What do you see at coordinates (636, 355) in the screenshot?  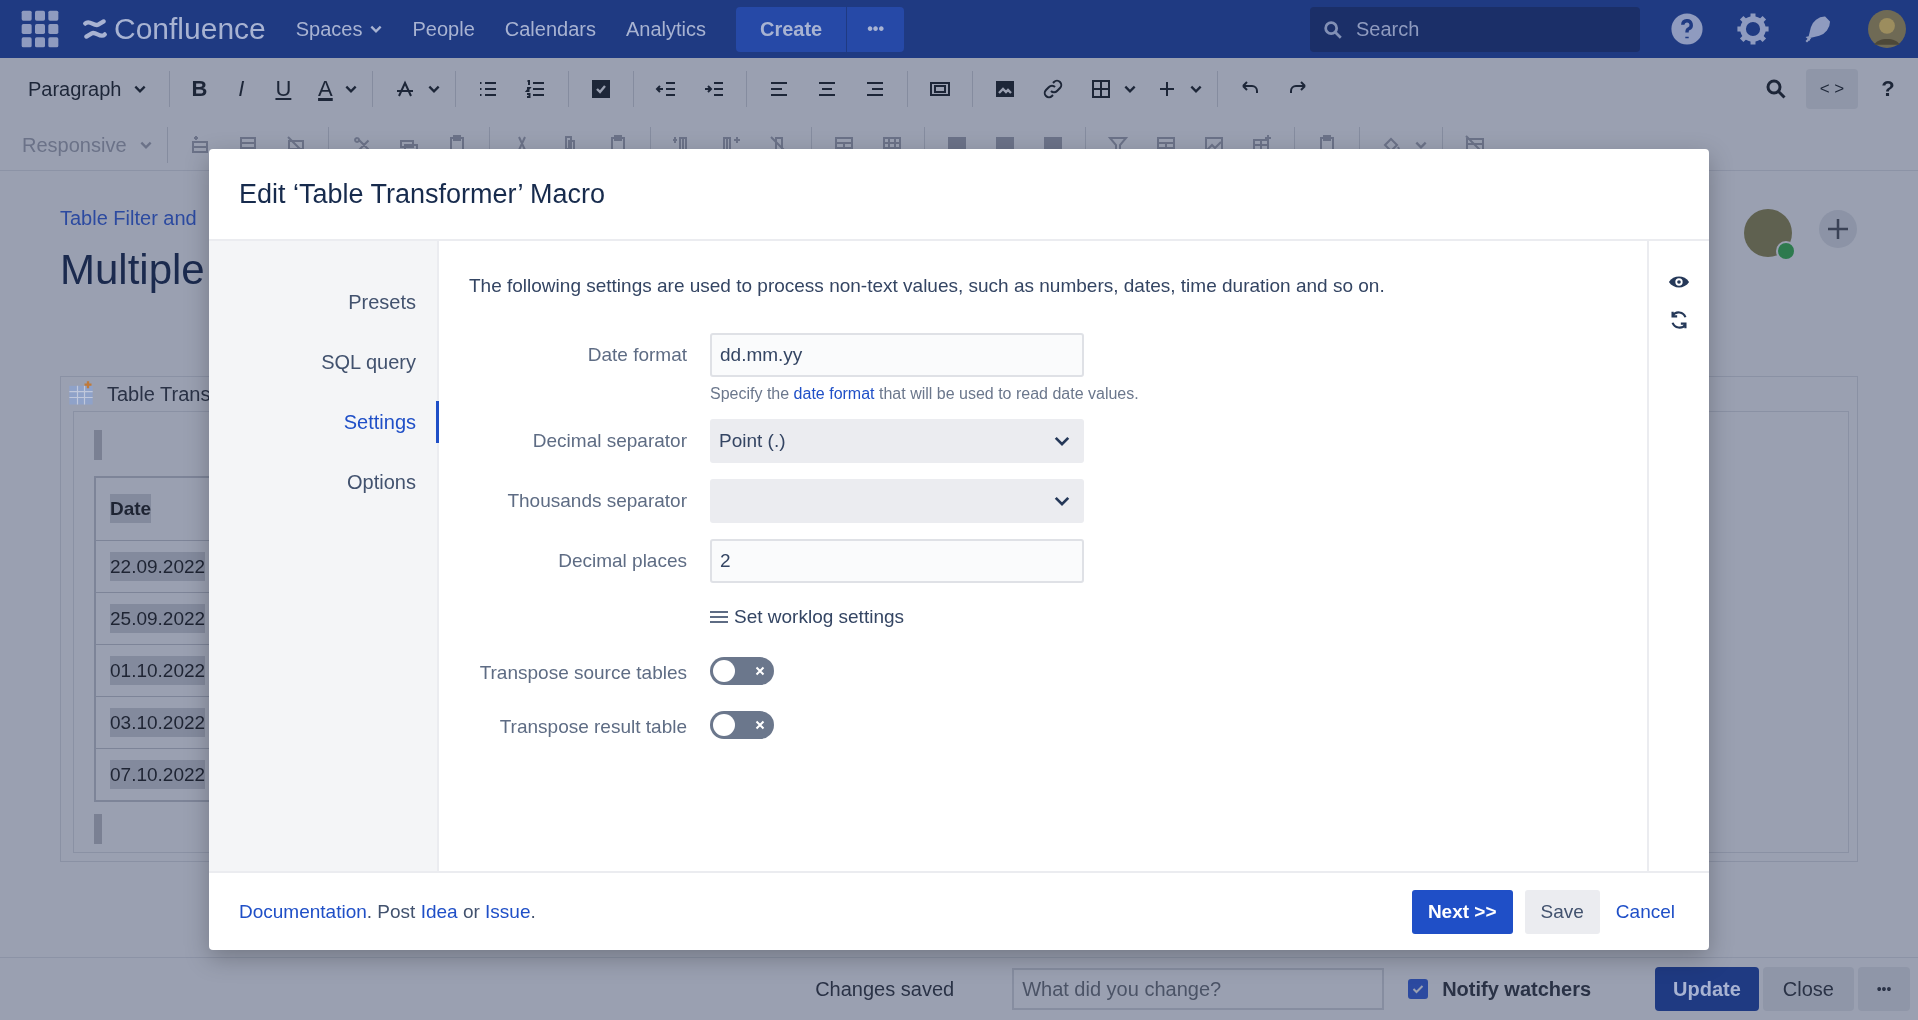 I see `field-label: Date format` at bounding box center [636, 355].